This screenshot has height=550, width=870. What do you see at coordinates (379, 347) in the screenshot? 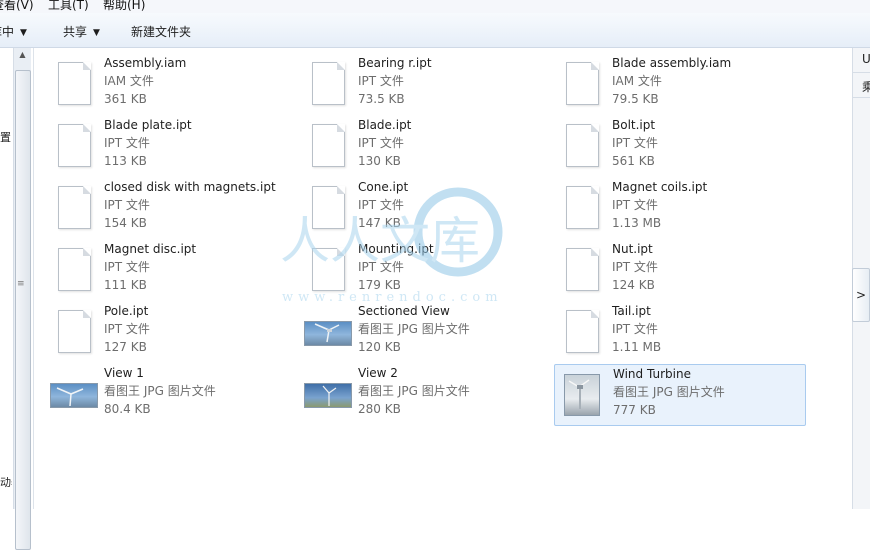
I see `file-size: 120 KB` at bounding box center [379, 347].